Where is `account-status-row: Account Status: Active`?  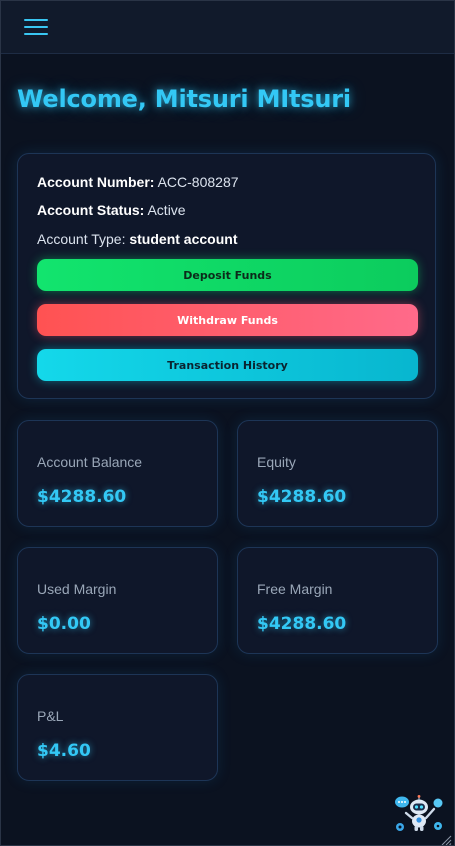 account-status-row: Account Status: Active is located at coordinates (111, 210).